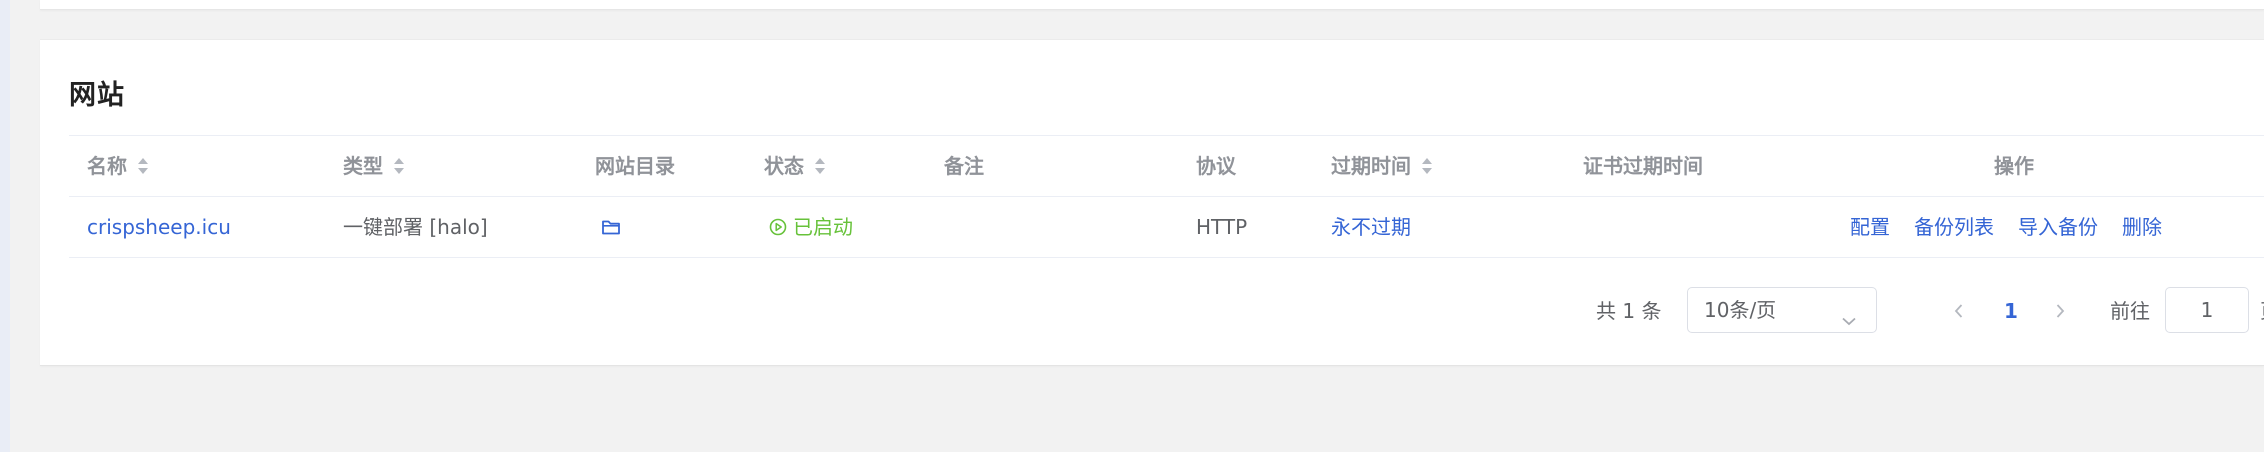 This screenshot has width=2264, height=452. I want to click on status-running: 已启动, so click(811, 227).